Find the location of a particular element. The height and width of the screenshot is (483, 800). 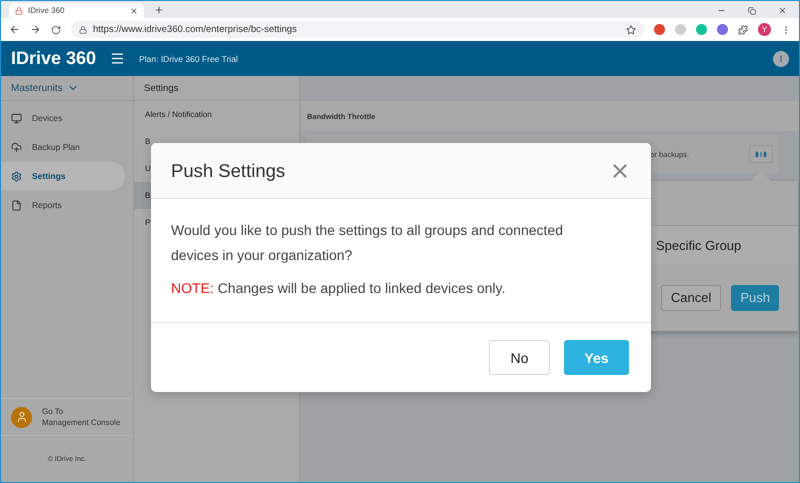

person-icon is located at coordinates (21, 417).